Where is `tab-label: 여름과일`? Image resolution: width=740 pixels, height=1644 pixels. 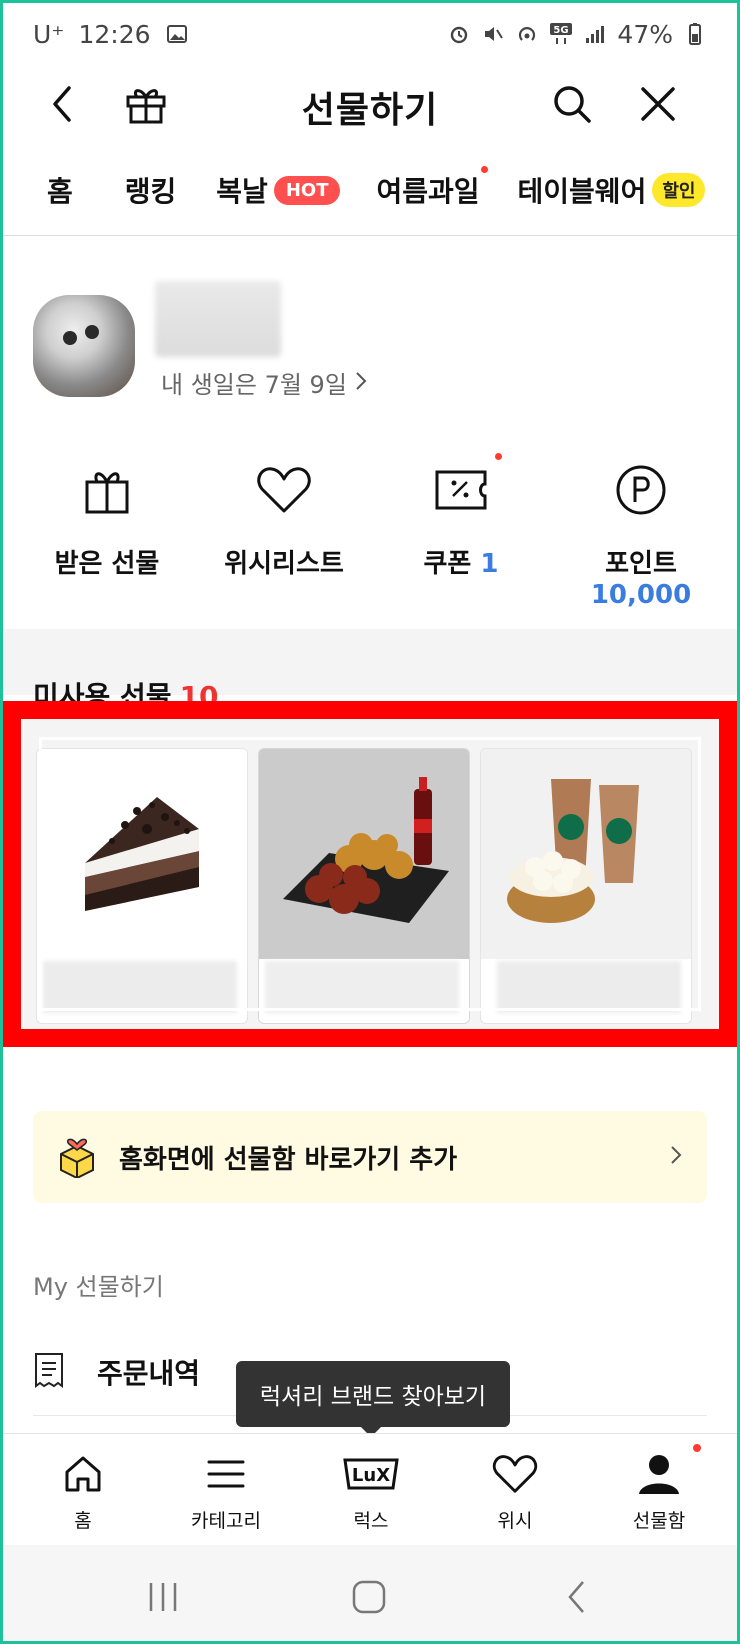 tab-label: 여름과일 is located at coordinates (428, 191).